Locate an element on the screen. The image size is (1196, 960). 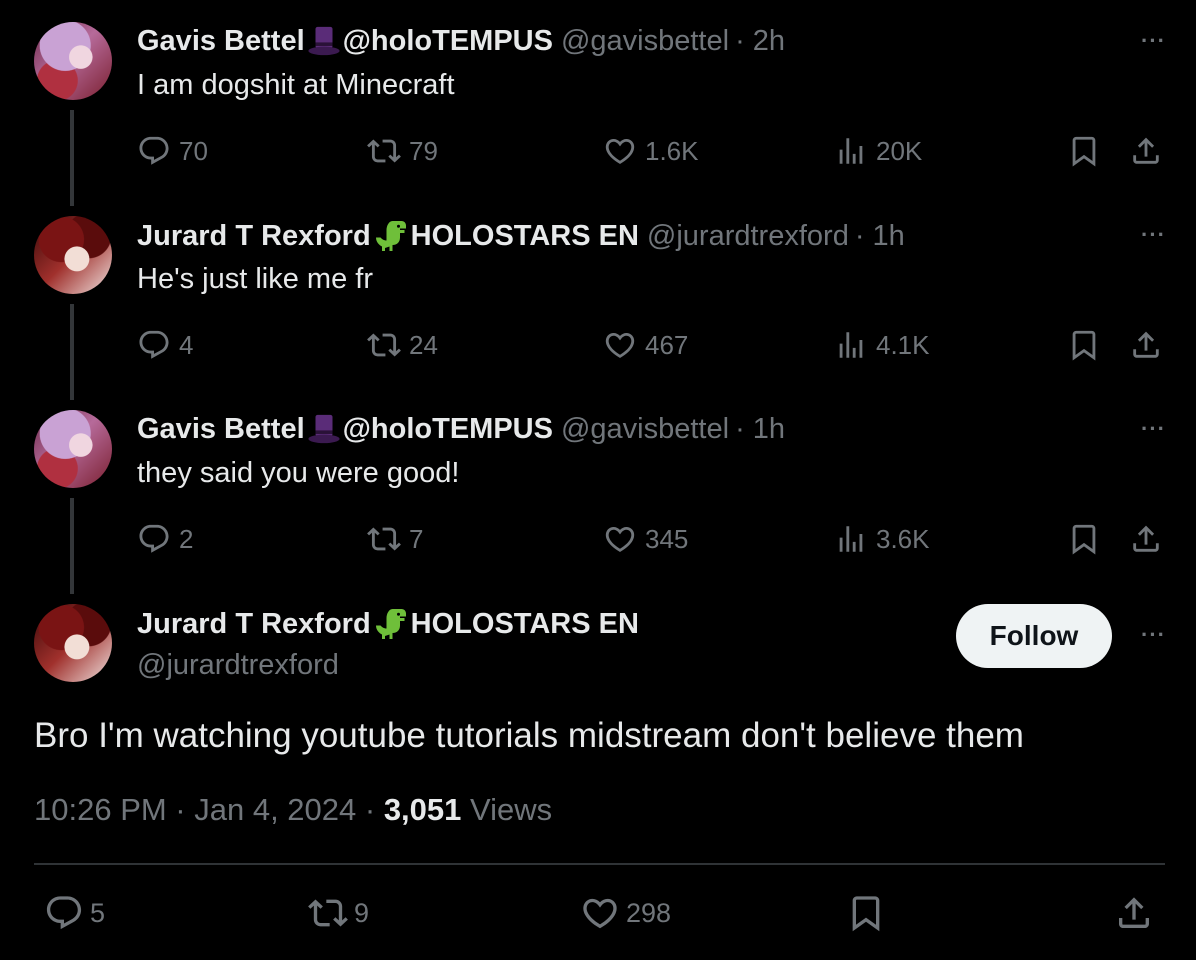
main-author: Jurard T Rexford HOLOSTARS EN is located at coordinates (388, 624).